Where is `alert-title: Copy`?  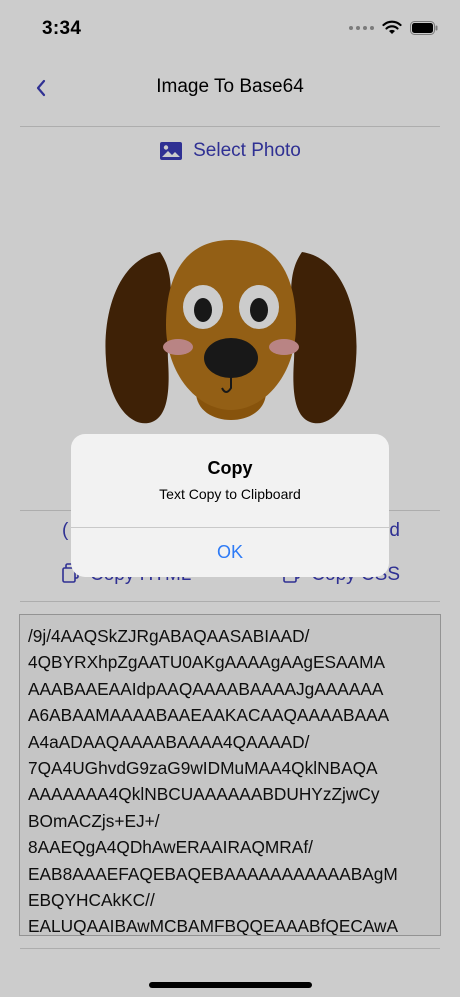 alert-title: Copy is located at coordinates (230, 468).